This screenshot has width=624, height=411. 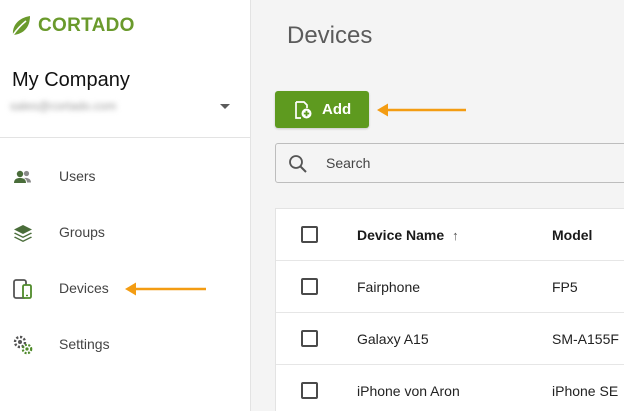 I want to click on table-row: Fairphone FP5, so click(x=450, y=287).